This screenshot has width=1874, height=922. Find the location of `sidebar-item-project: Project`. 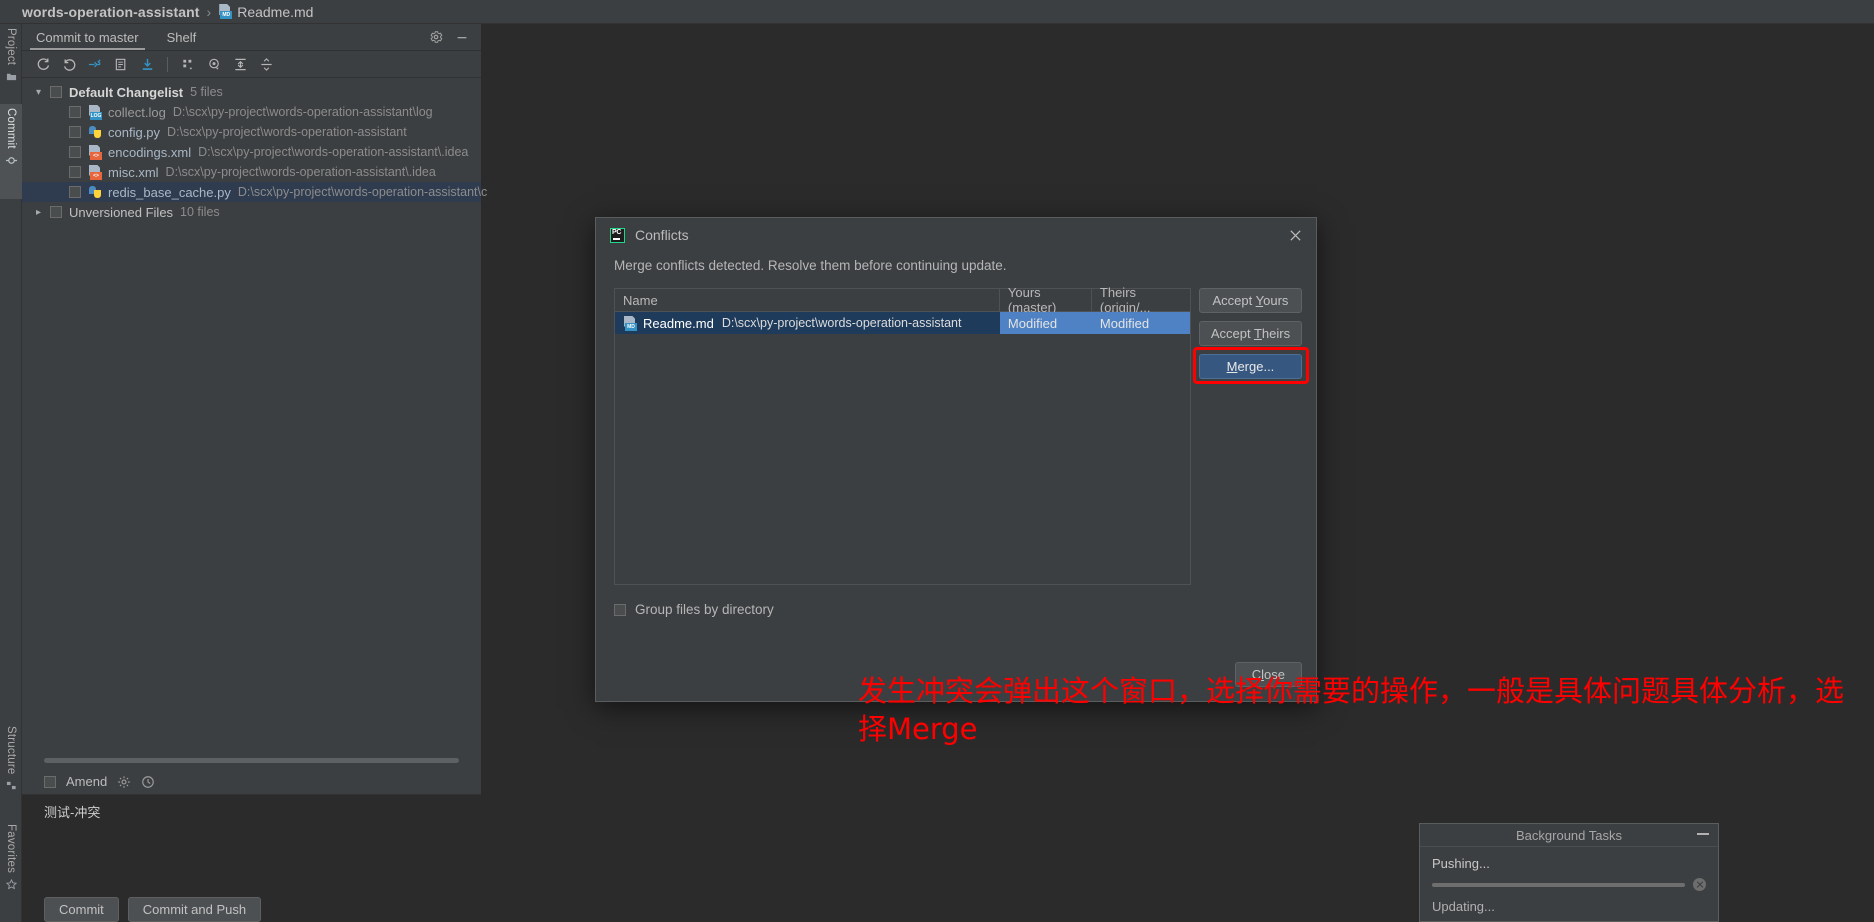

sidebar-item-project: Project is located at coordinates (11, 63).